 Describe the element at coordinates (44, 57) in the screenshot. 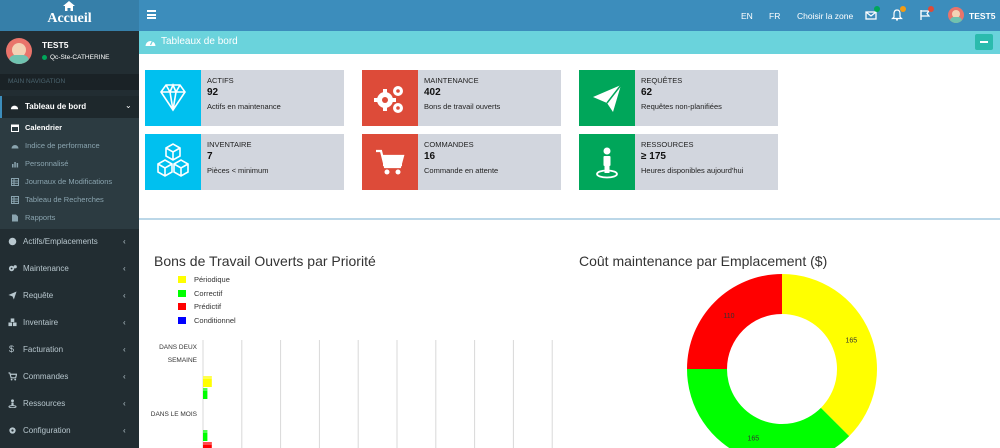

I see `online-status-icon` at that location.